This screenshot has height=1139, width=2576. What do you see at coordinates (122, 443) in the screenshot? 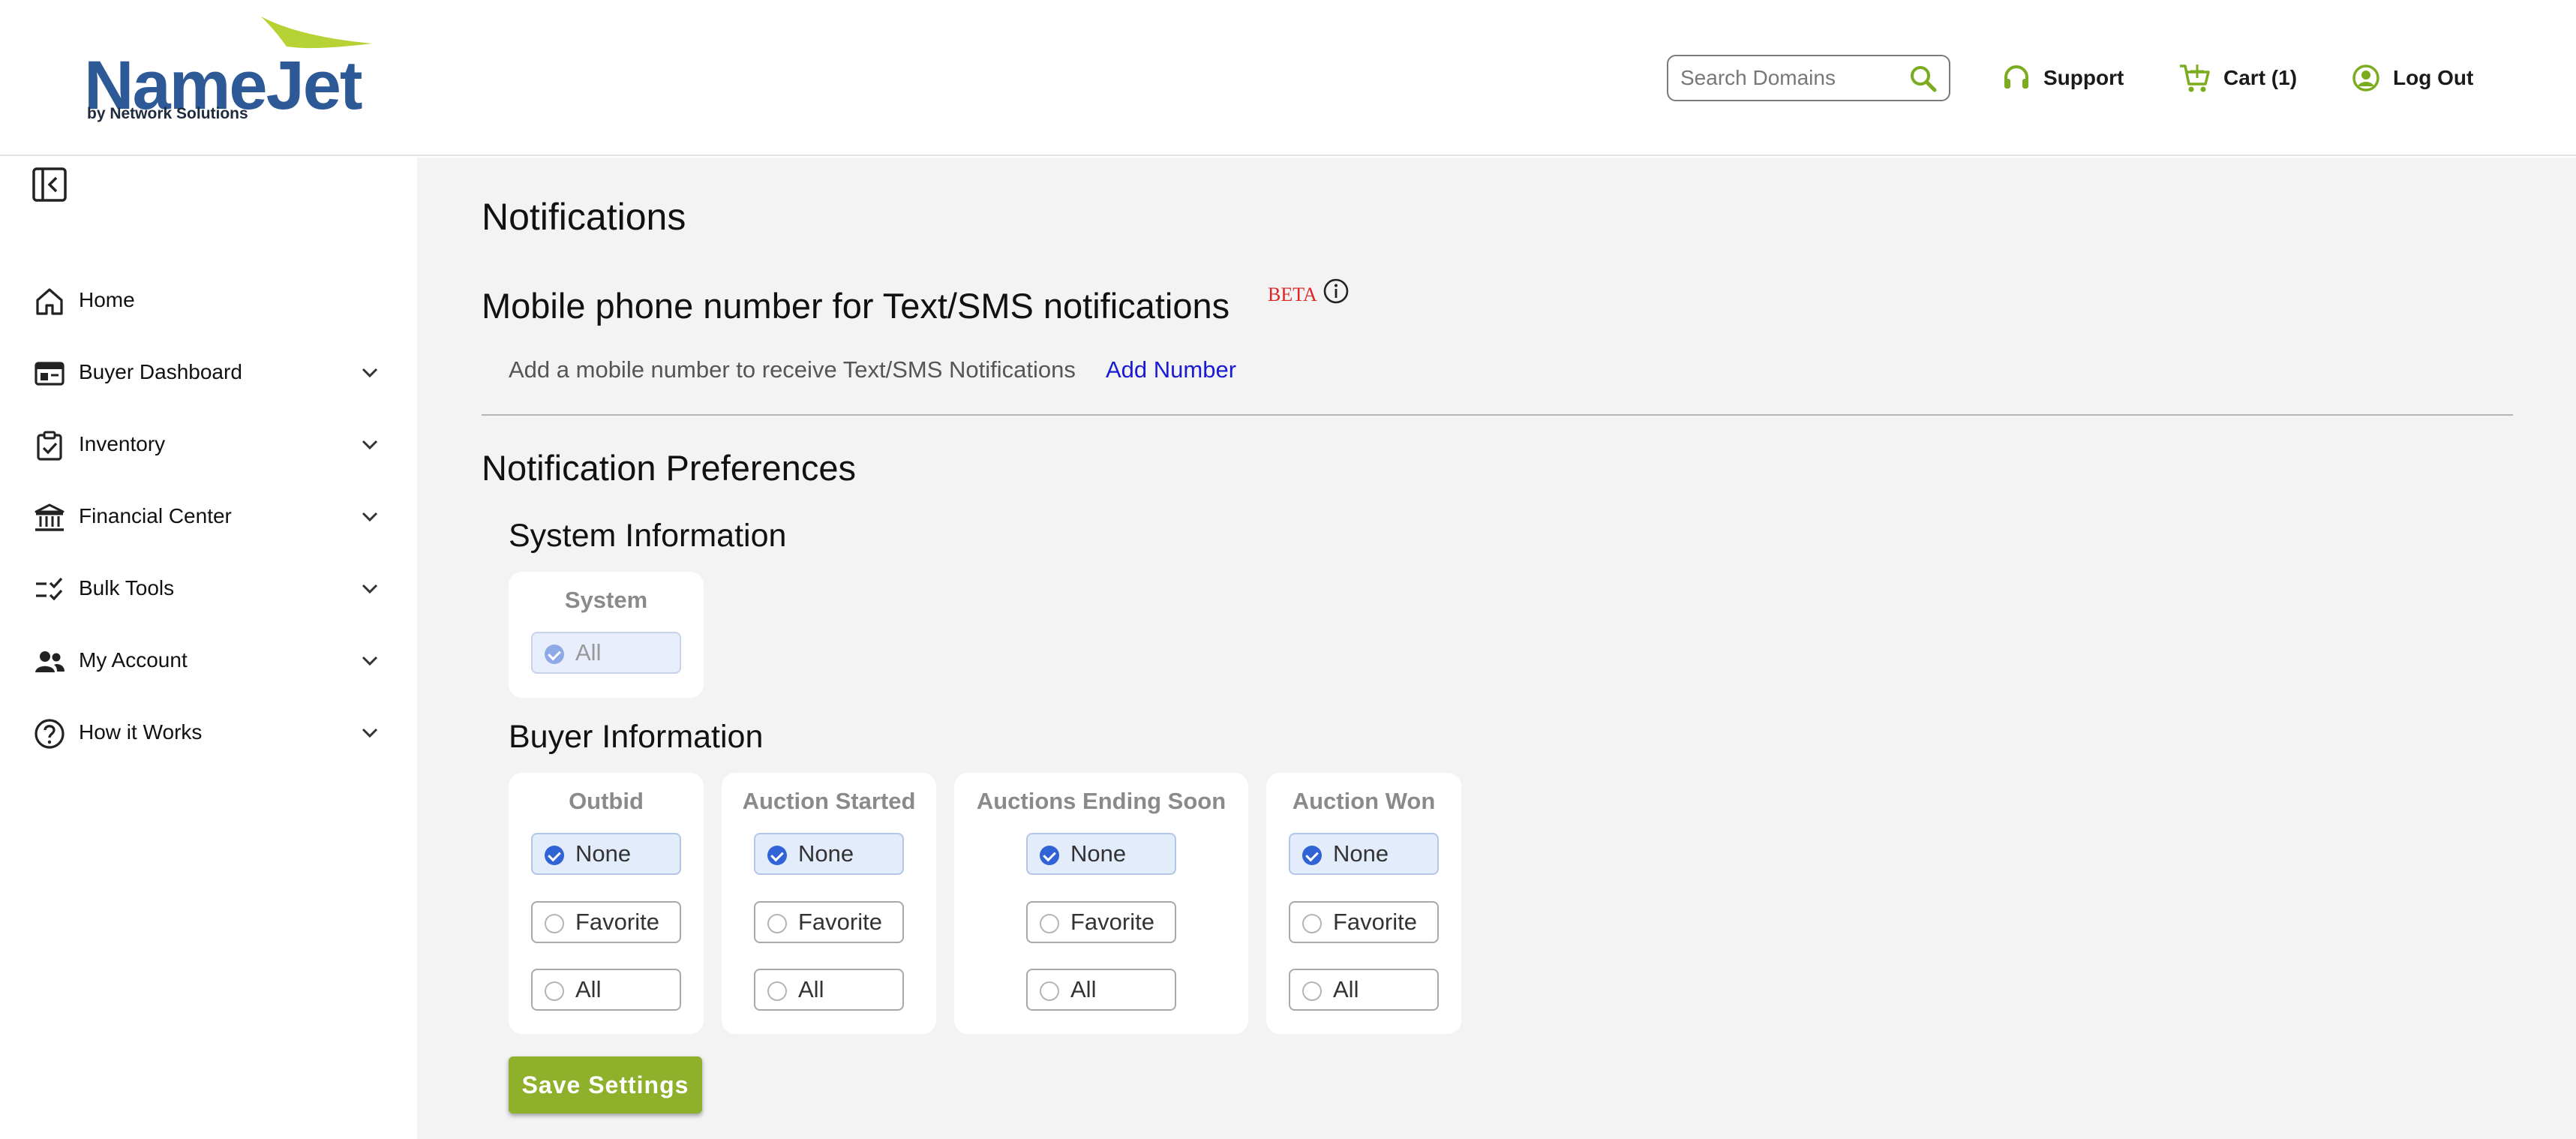
I see `sidebar-item-label: Inventory` at bounding box center [122, 443].